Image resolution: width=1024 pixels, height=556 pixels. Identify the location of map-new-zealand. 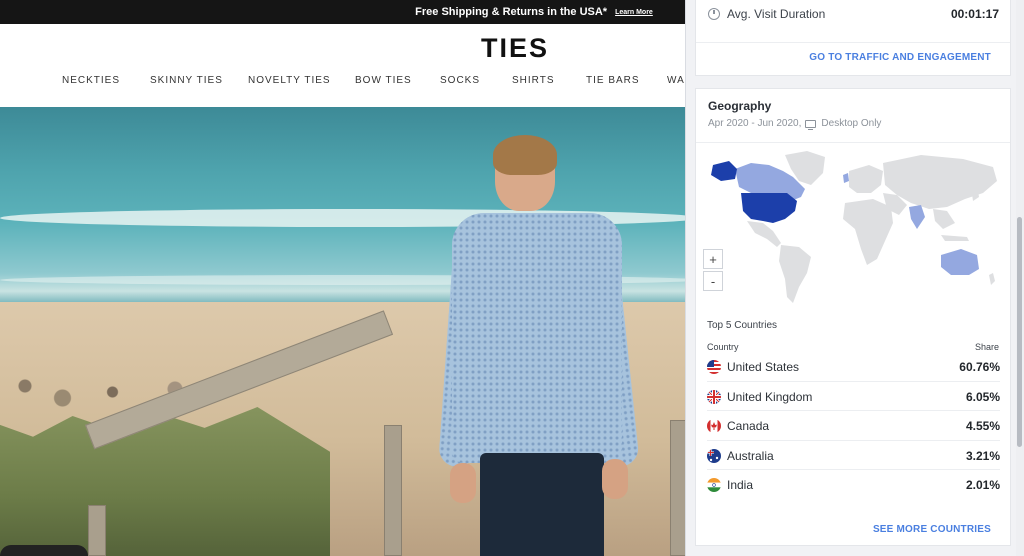
(992, 279).